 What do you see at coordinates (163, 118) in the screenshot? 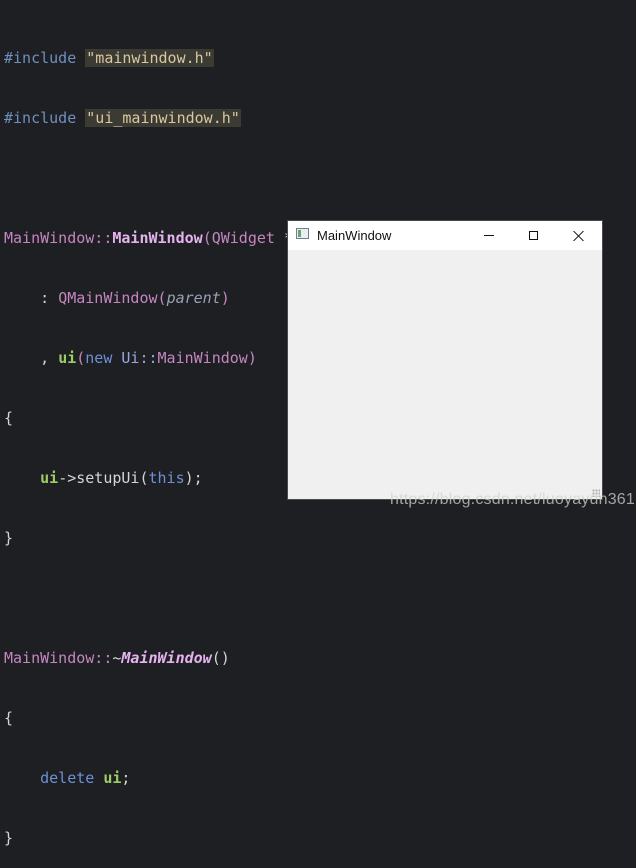
I see `include-string: "ui_mainwindow.h"` at bounding box center [163, 118].